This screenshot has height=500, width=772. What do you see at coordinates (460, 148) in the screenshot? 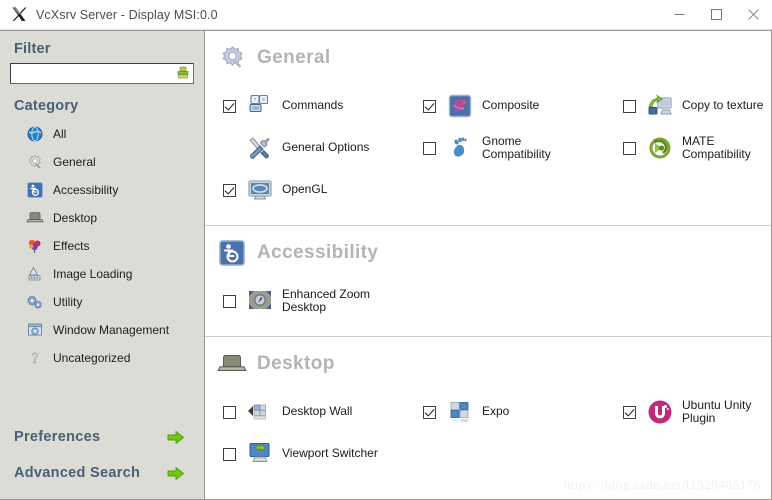
I see `gnome-foot-icon` at bounding box center [460, 148].